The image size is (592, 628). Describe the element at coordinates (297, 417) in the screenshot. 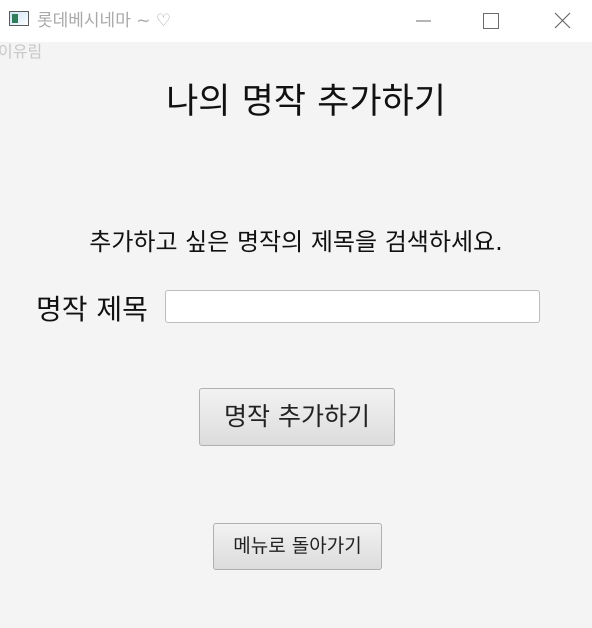

I see `add-masterpiece-button: 명작 추가하기` at that location.